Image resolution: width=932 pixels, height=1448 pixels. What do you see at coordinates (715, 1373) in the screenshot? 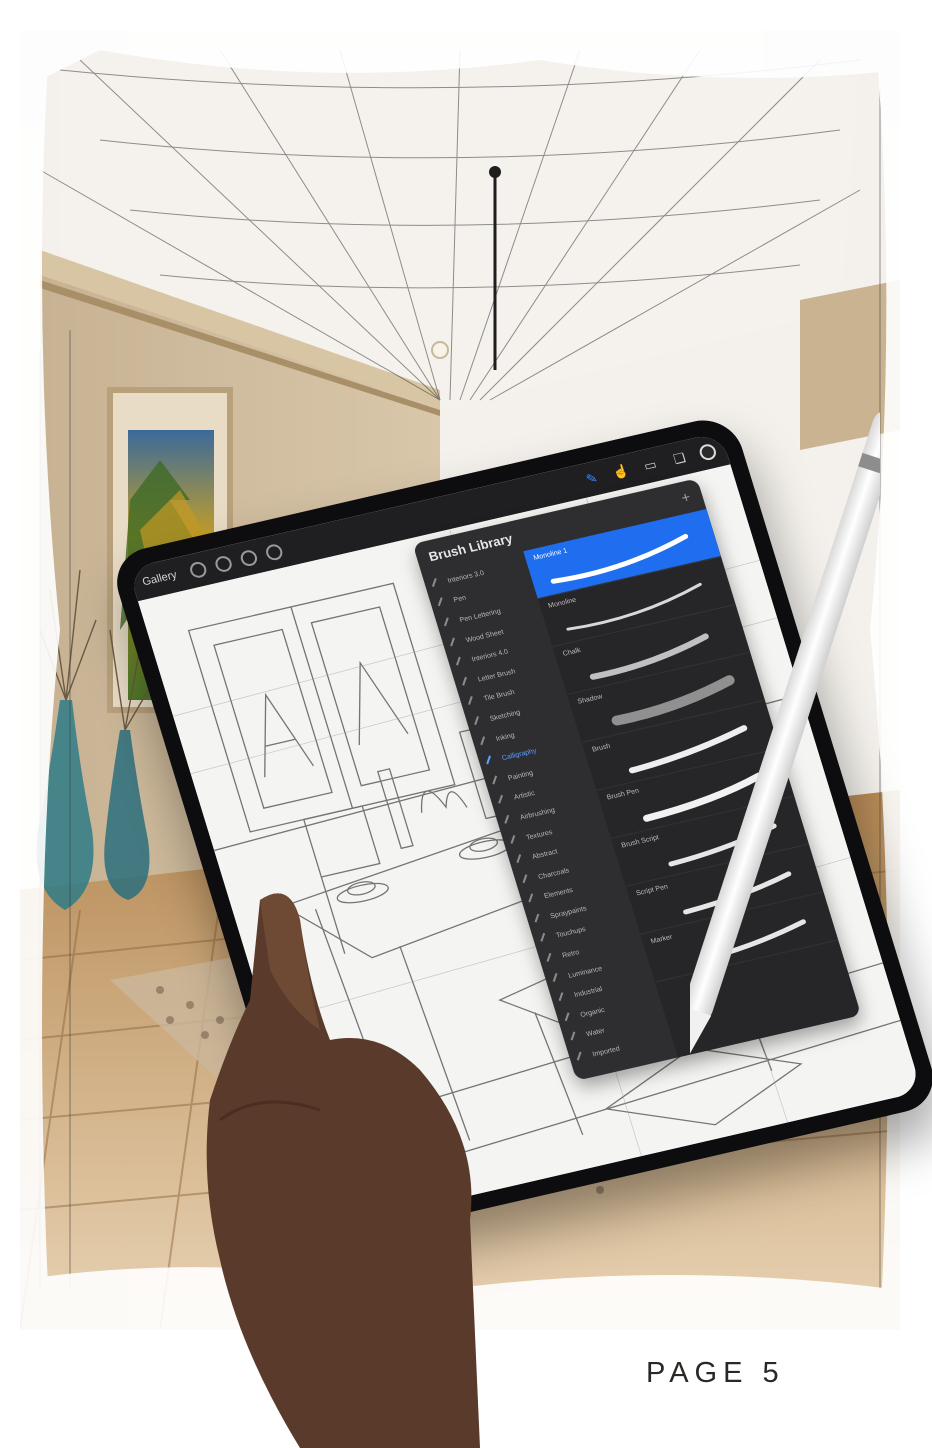
I see `page-number: PAGE 5` at bounding box center [715, 1373].